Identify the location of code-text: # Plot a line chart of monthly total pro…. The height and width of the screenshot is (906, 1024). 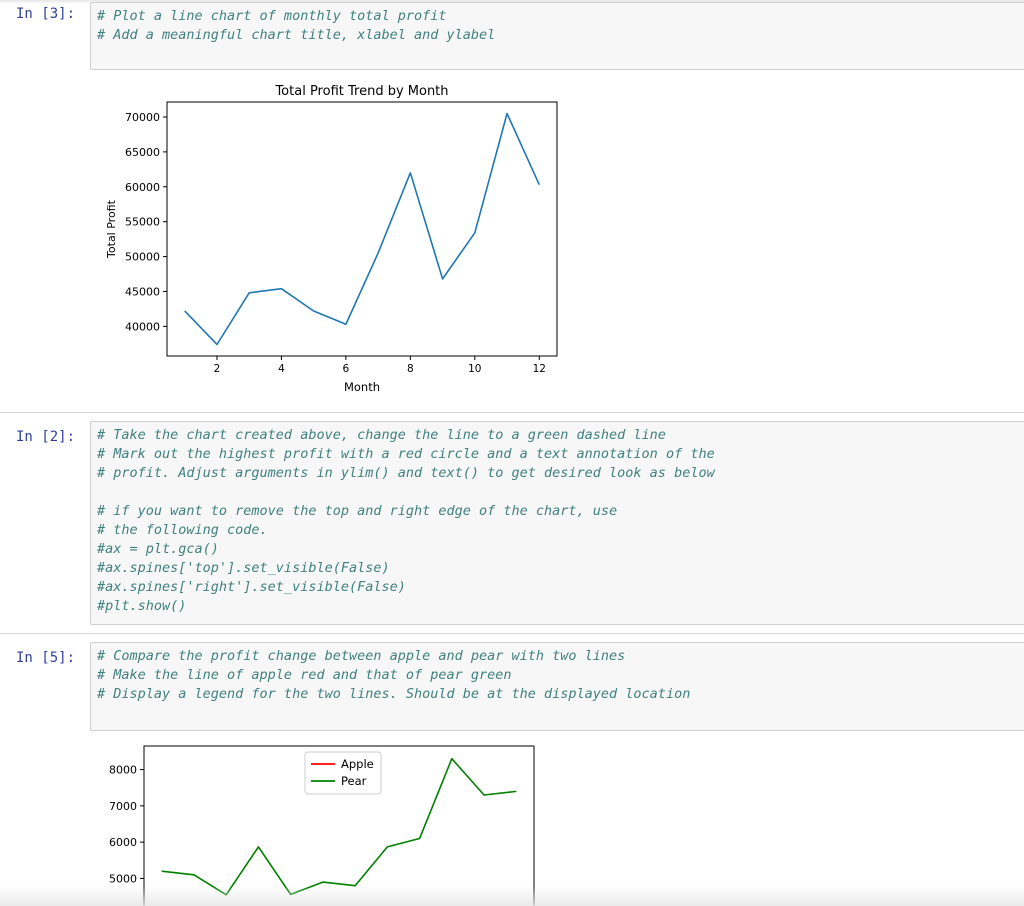
(558, 26).